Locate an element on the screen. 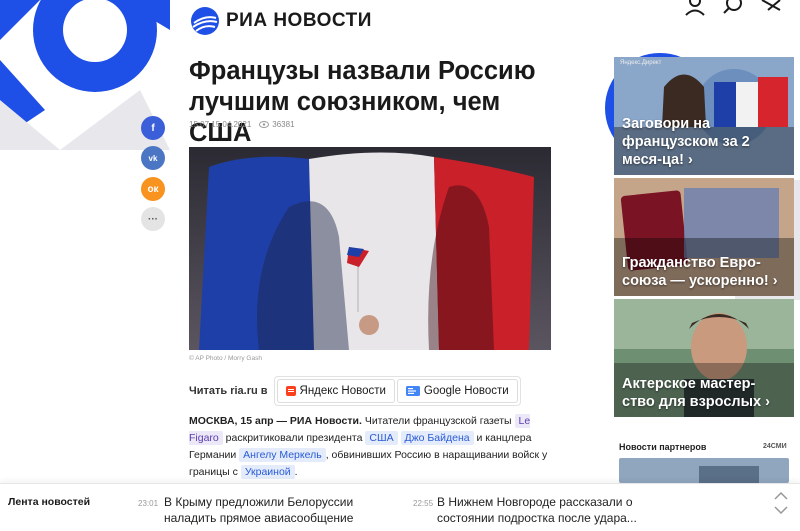 The image size is (800, 531). body-text: . is located at coordinates (296, 472).